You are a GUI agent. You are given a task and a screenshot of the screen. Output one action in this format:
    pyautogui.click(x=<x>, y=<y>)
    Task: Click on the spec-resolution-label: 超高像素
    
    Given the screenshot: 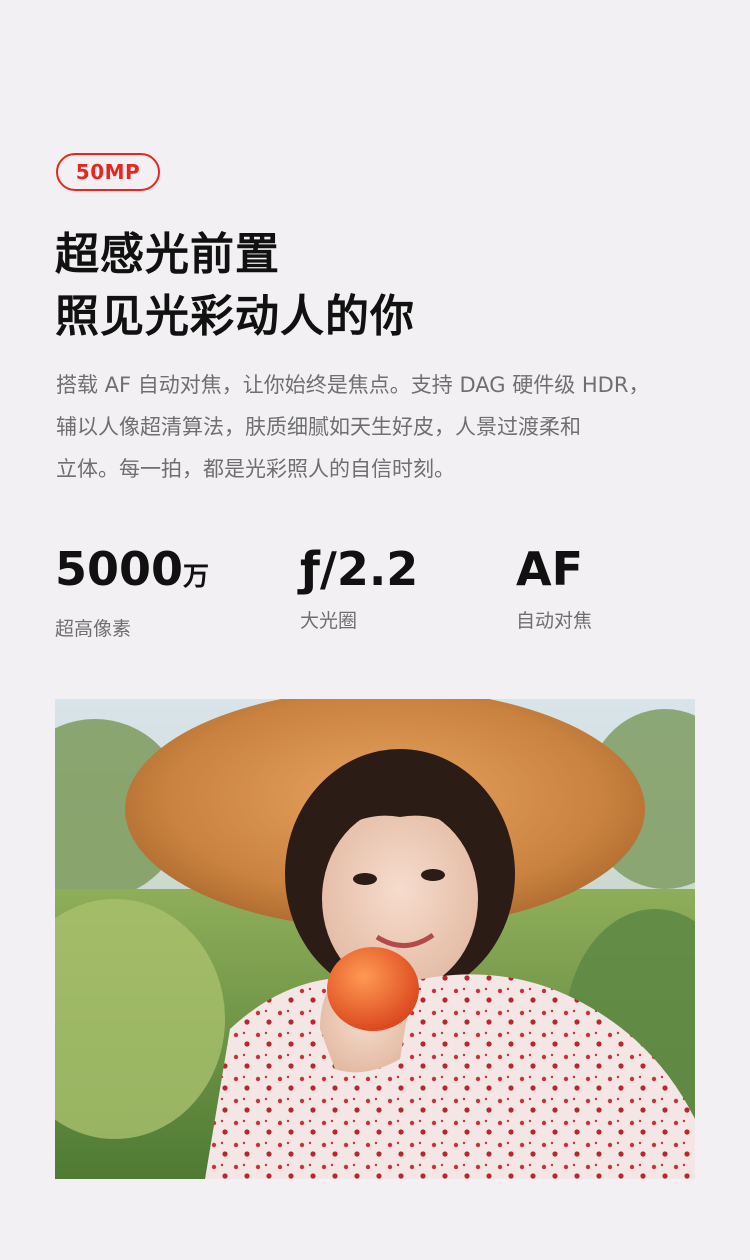 What is the action you would take?
    pyautogui.click(x=93, y=629)
    